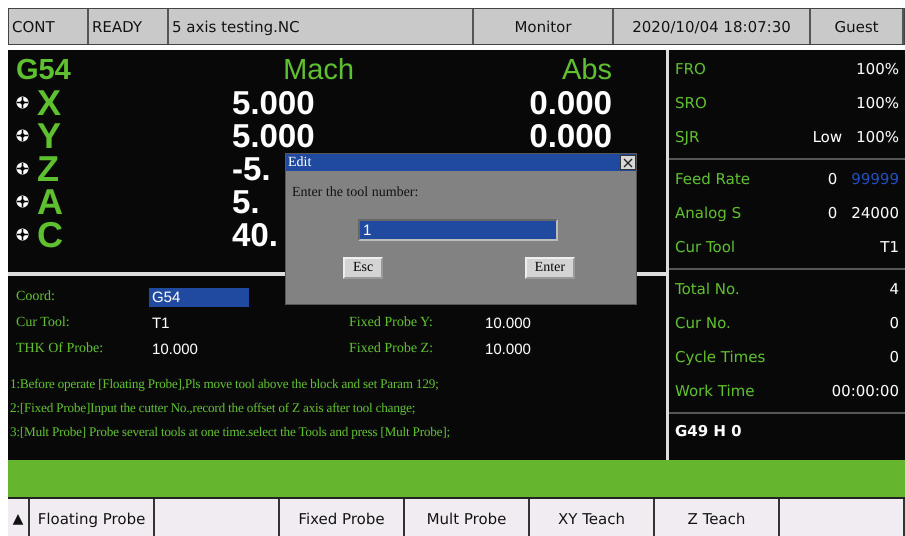  I want to click on axis-label: Y, so click(49, 136).